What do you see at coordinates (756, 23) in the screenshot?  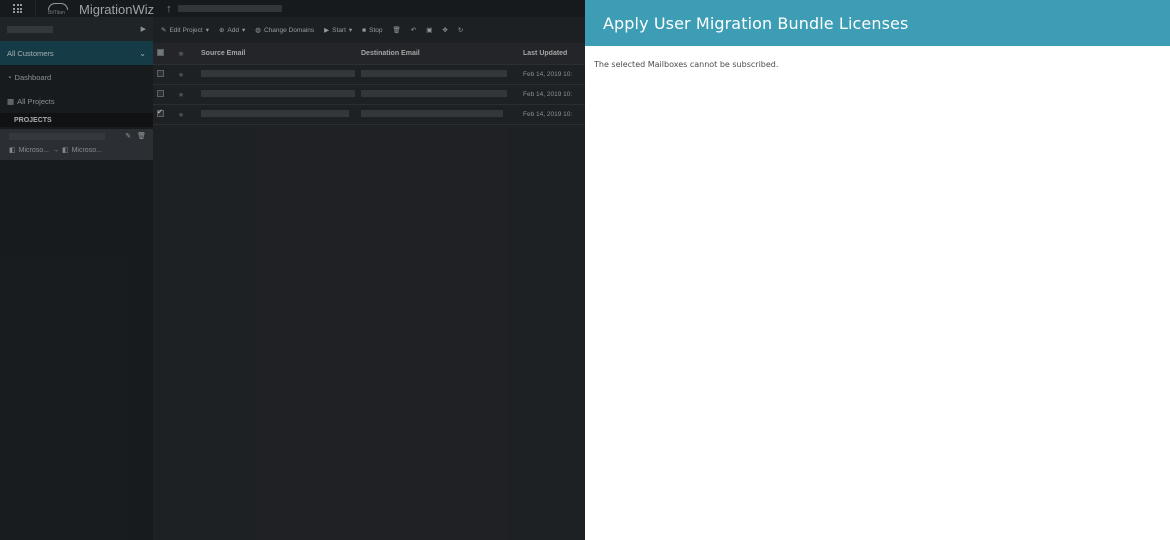 I see `panel-title: Apply User Migration Bundle Licenses` at bounding box center [756, 23].